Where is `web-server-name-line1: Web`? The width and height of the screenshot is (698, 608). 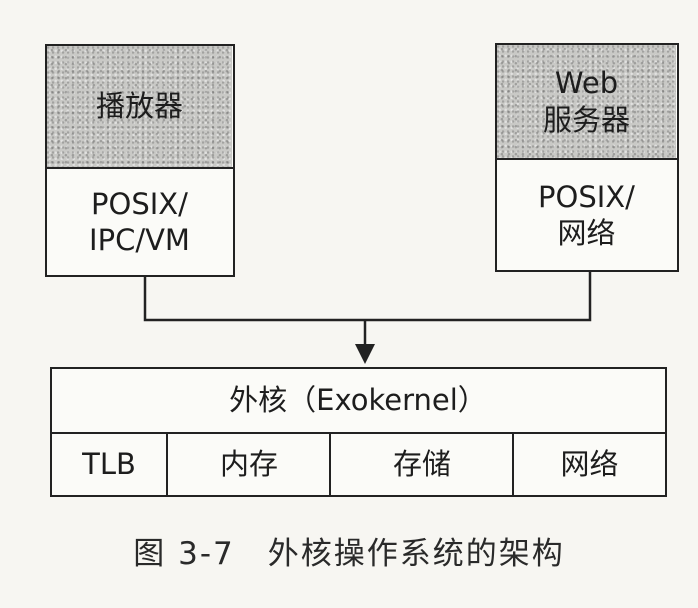
web-server-name-line1: Web is located at coordinates (586, 83).